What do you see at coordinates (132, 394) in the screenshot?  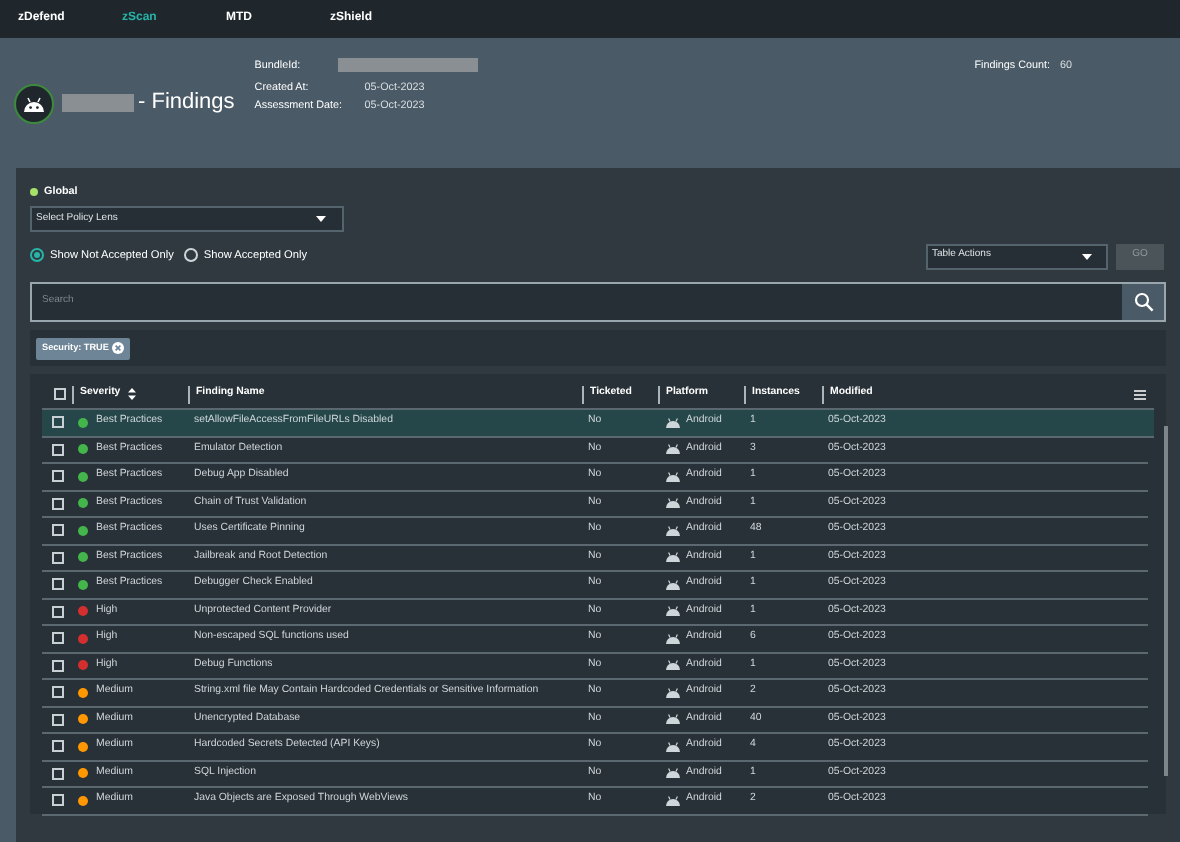 I see `sort-icon` at bounding box center [132, 394].